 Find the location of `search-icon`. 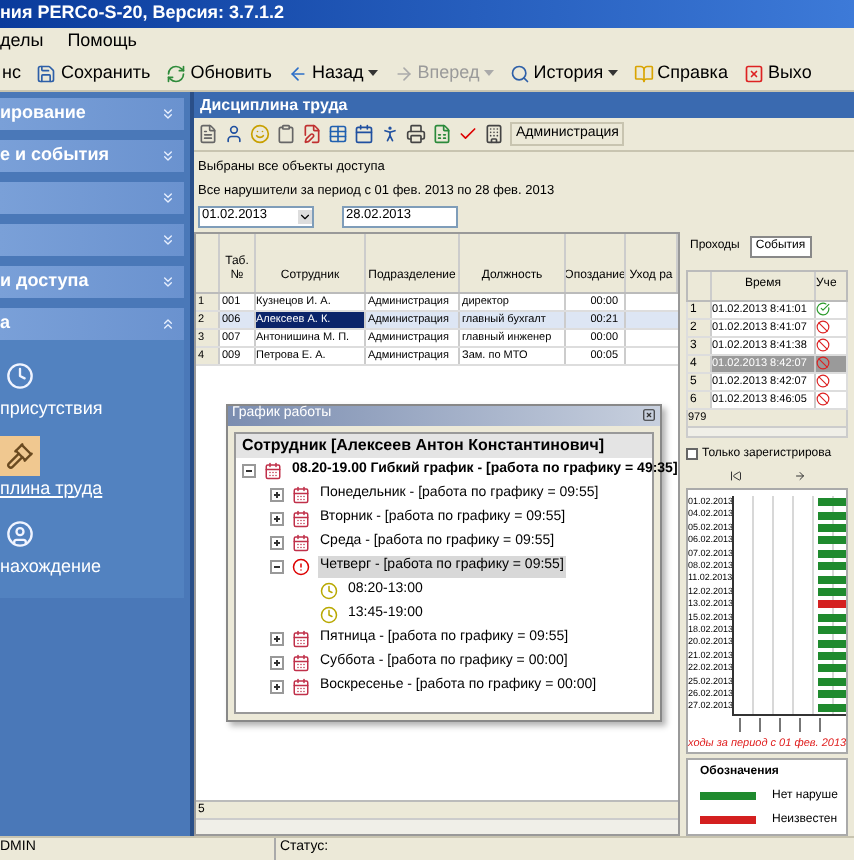

search-icon is located at coordinates (519, 73).